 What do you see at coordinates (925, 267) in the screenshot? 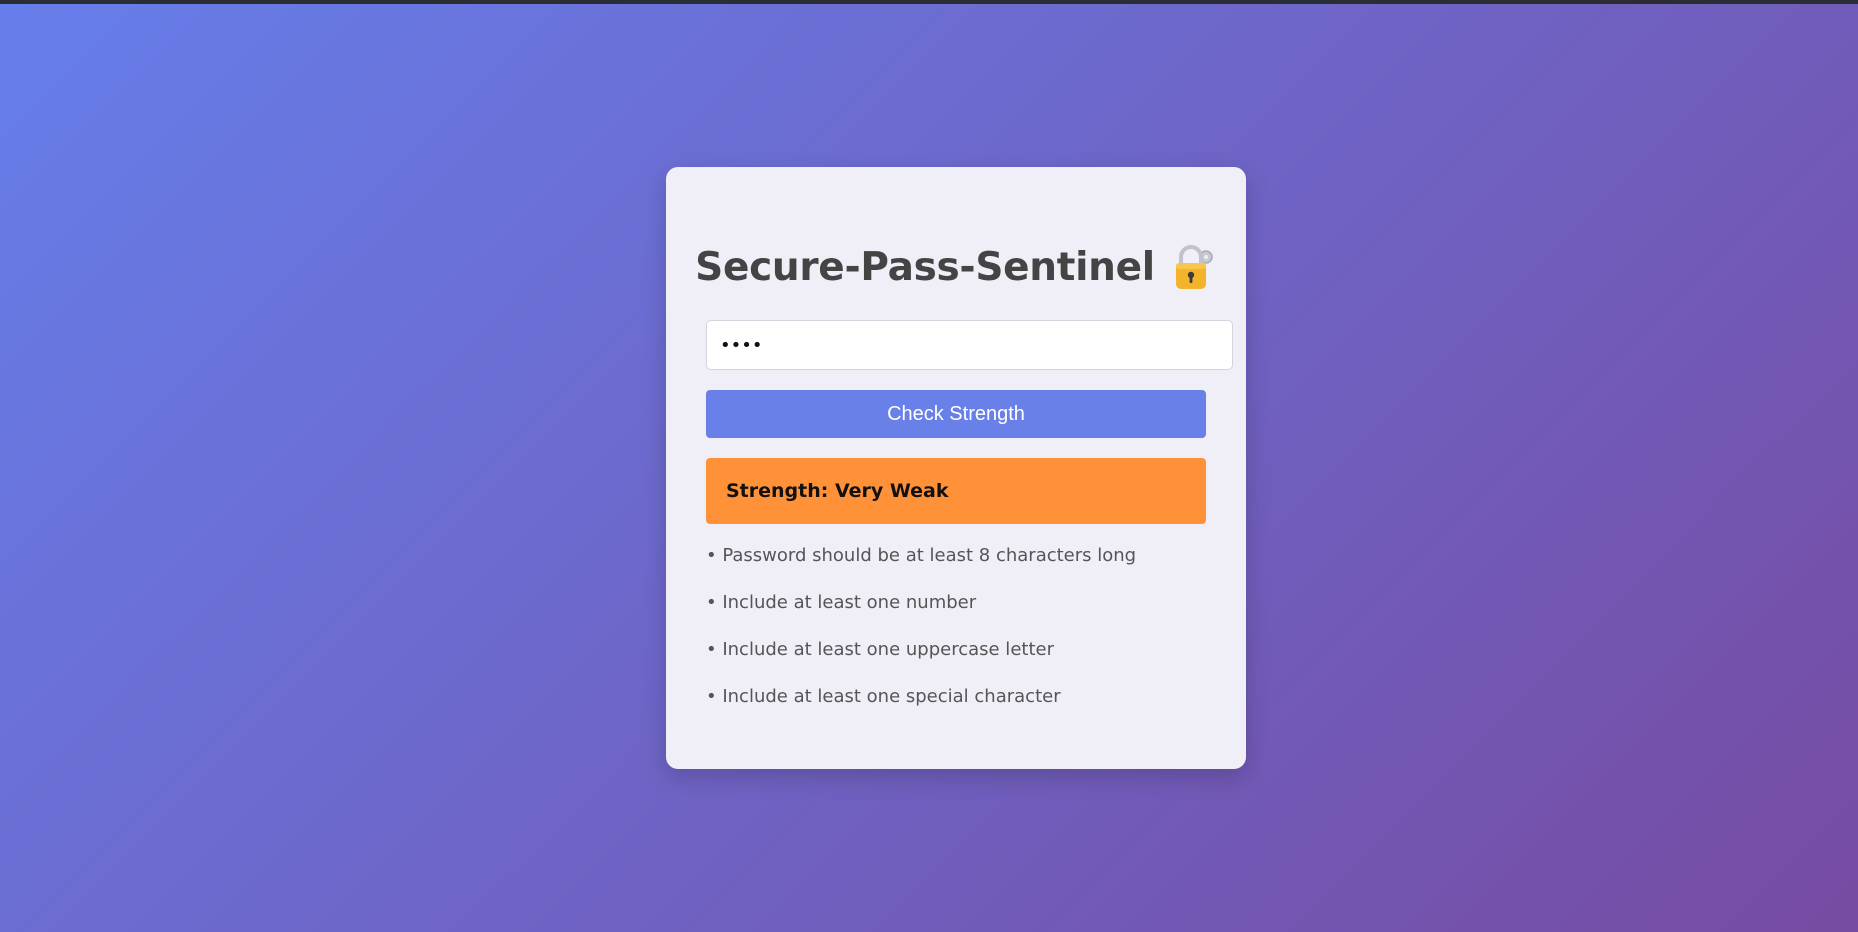
I see `app-title: Secure-Pass-Sentinel` at bounding box center [925, 267].